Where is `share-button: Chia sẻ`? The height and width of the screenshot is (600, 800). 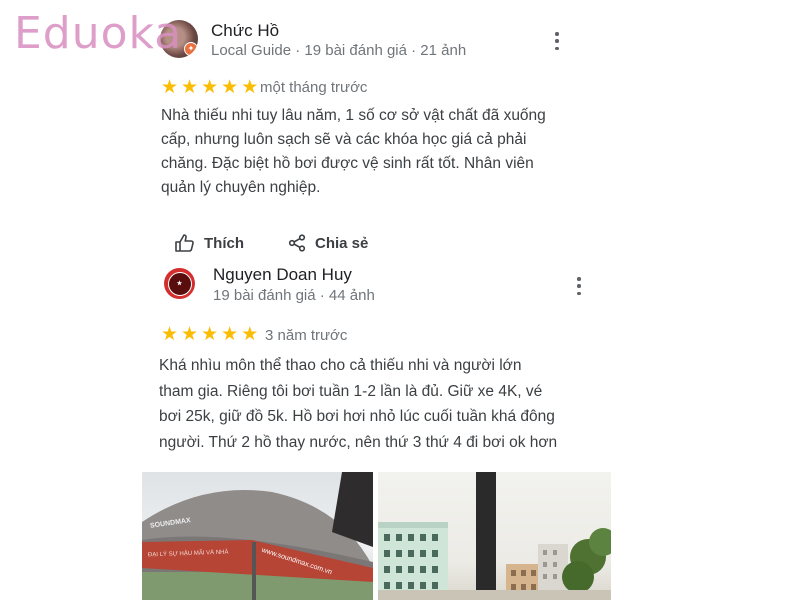
share-button: Chia sẻ is located at coordinates (328, 243).